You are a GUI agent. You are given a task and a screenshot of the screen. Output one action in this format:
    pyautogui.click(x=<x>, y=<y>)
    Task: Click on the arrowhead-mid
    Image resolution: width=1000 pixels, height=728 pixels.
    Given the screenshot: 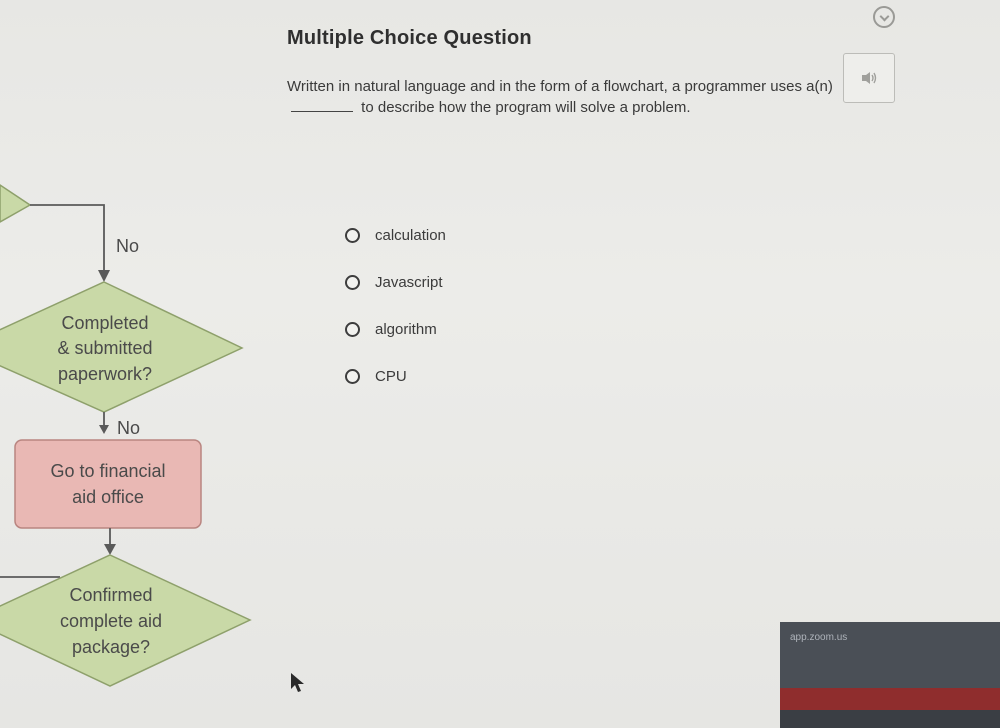 What is the action you would take?
    pyautogui.click(x=104, y=429)
    